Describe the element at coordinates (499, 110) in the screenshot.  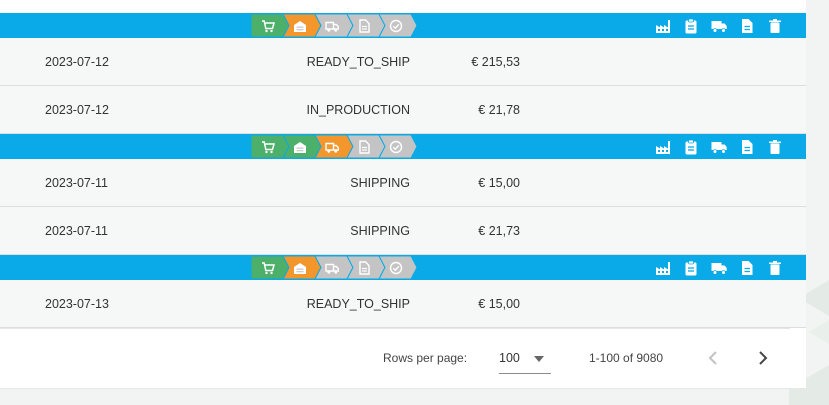
I see `order-price: € 21,78` at that location.